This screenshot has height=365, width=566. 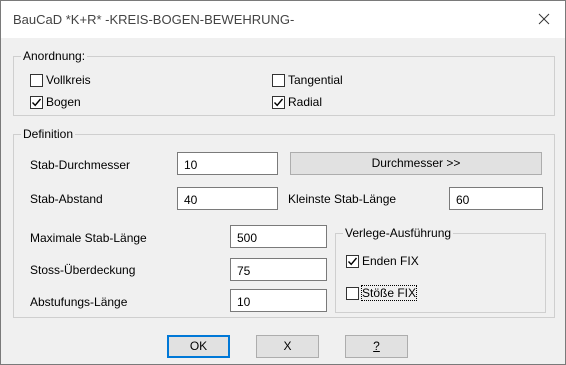 I want to click on vollkreis-checkbox: Vollkreis, so click(x=60, y=80).